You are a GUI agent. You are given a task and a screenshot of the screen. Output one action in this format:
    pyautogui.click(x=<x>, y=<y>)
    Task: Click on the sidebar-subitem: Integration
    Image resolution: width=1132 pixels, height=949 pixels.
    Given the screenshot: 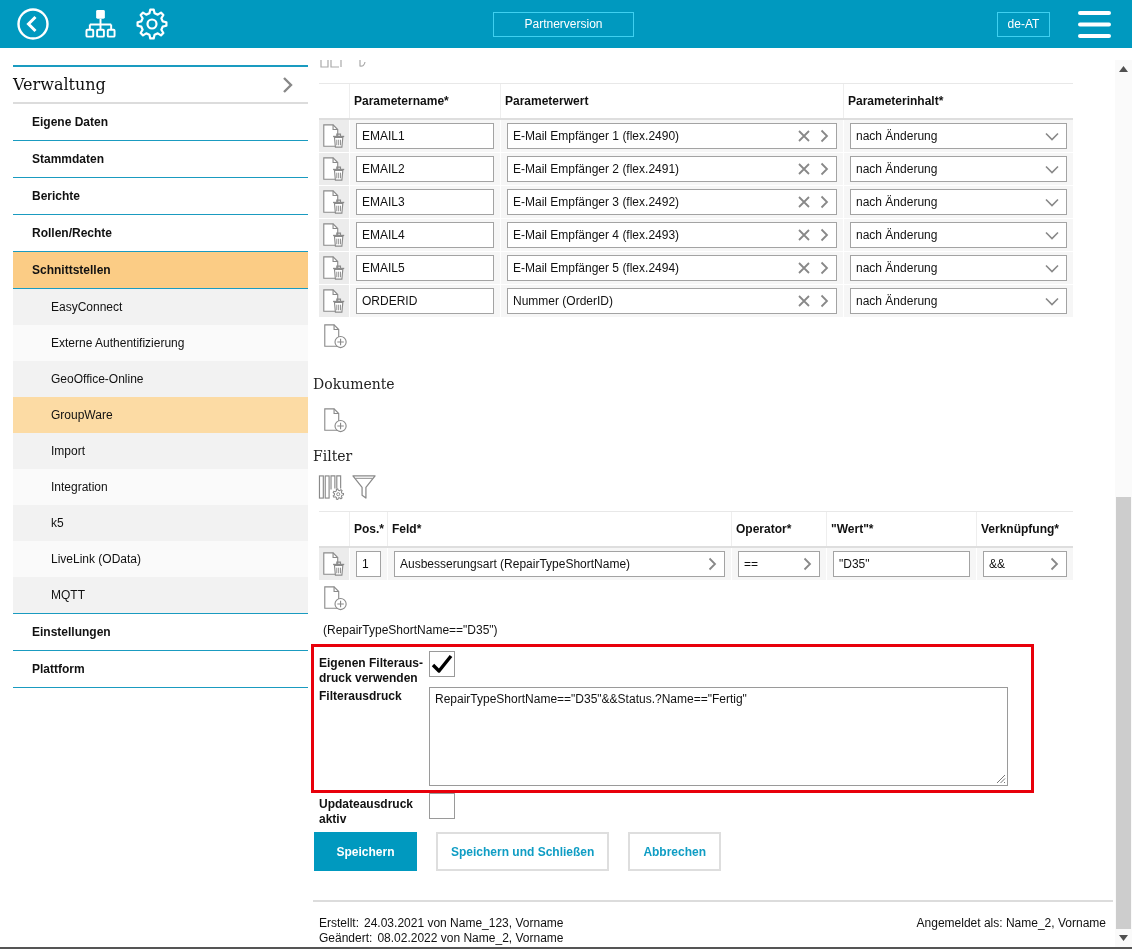 What is the action you would take?
    pyautogui.click(x=160, y=487)
    